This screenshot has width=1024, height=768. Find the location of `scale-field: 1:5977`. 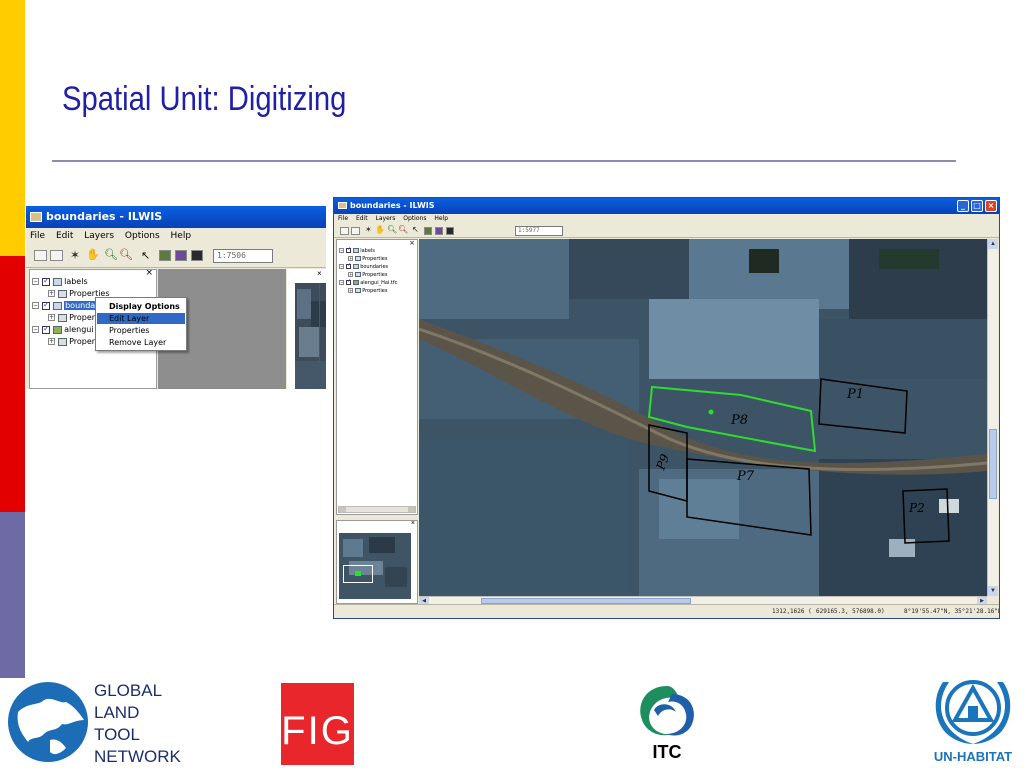

scale-field: 1:5977 is located at coordinates (539, 231).